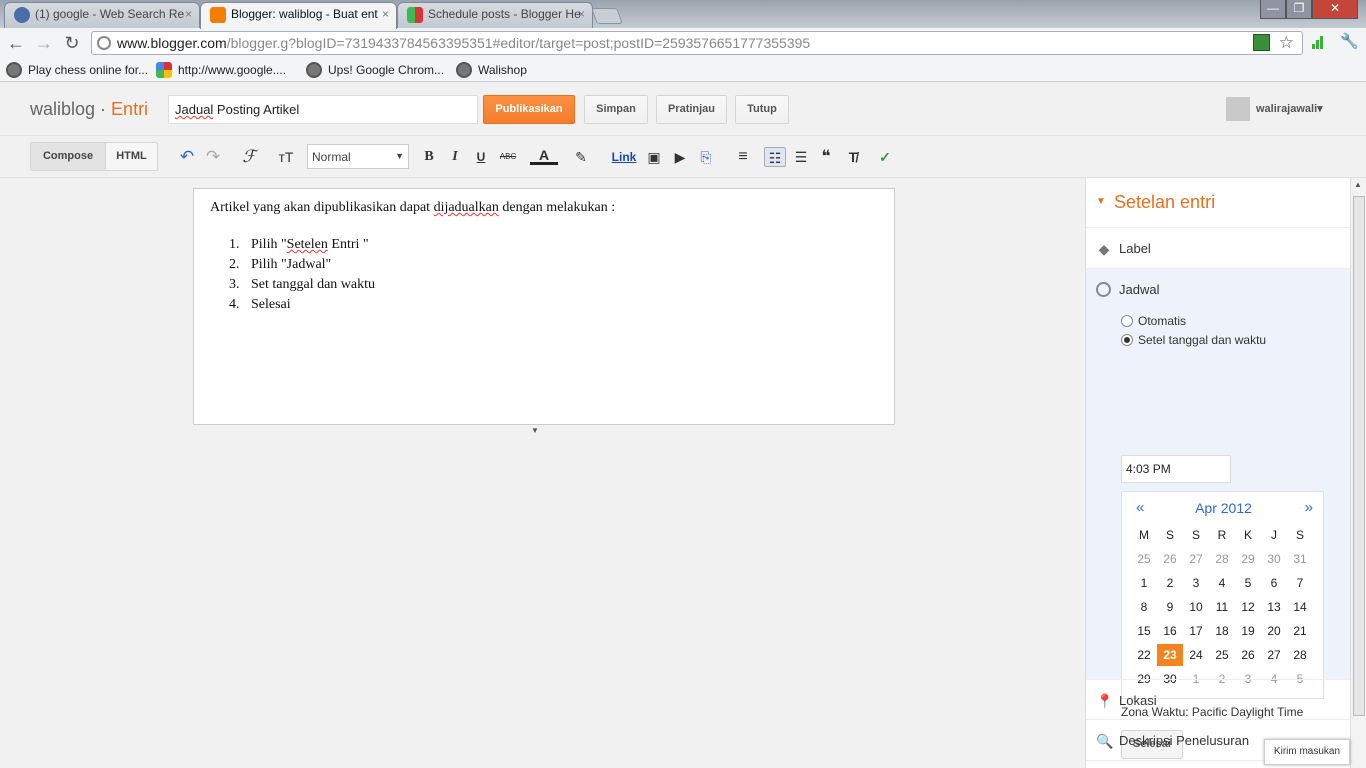 This screenshot has width=1366, height=768. Describe the element at coordinates (429, 157) in the screenshot. I see `bold-icon: B` at that location.